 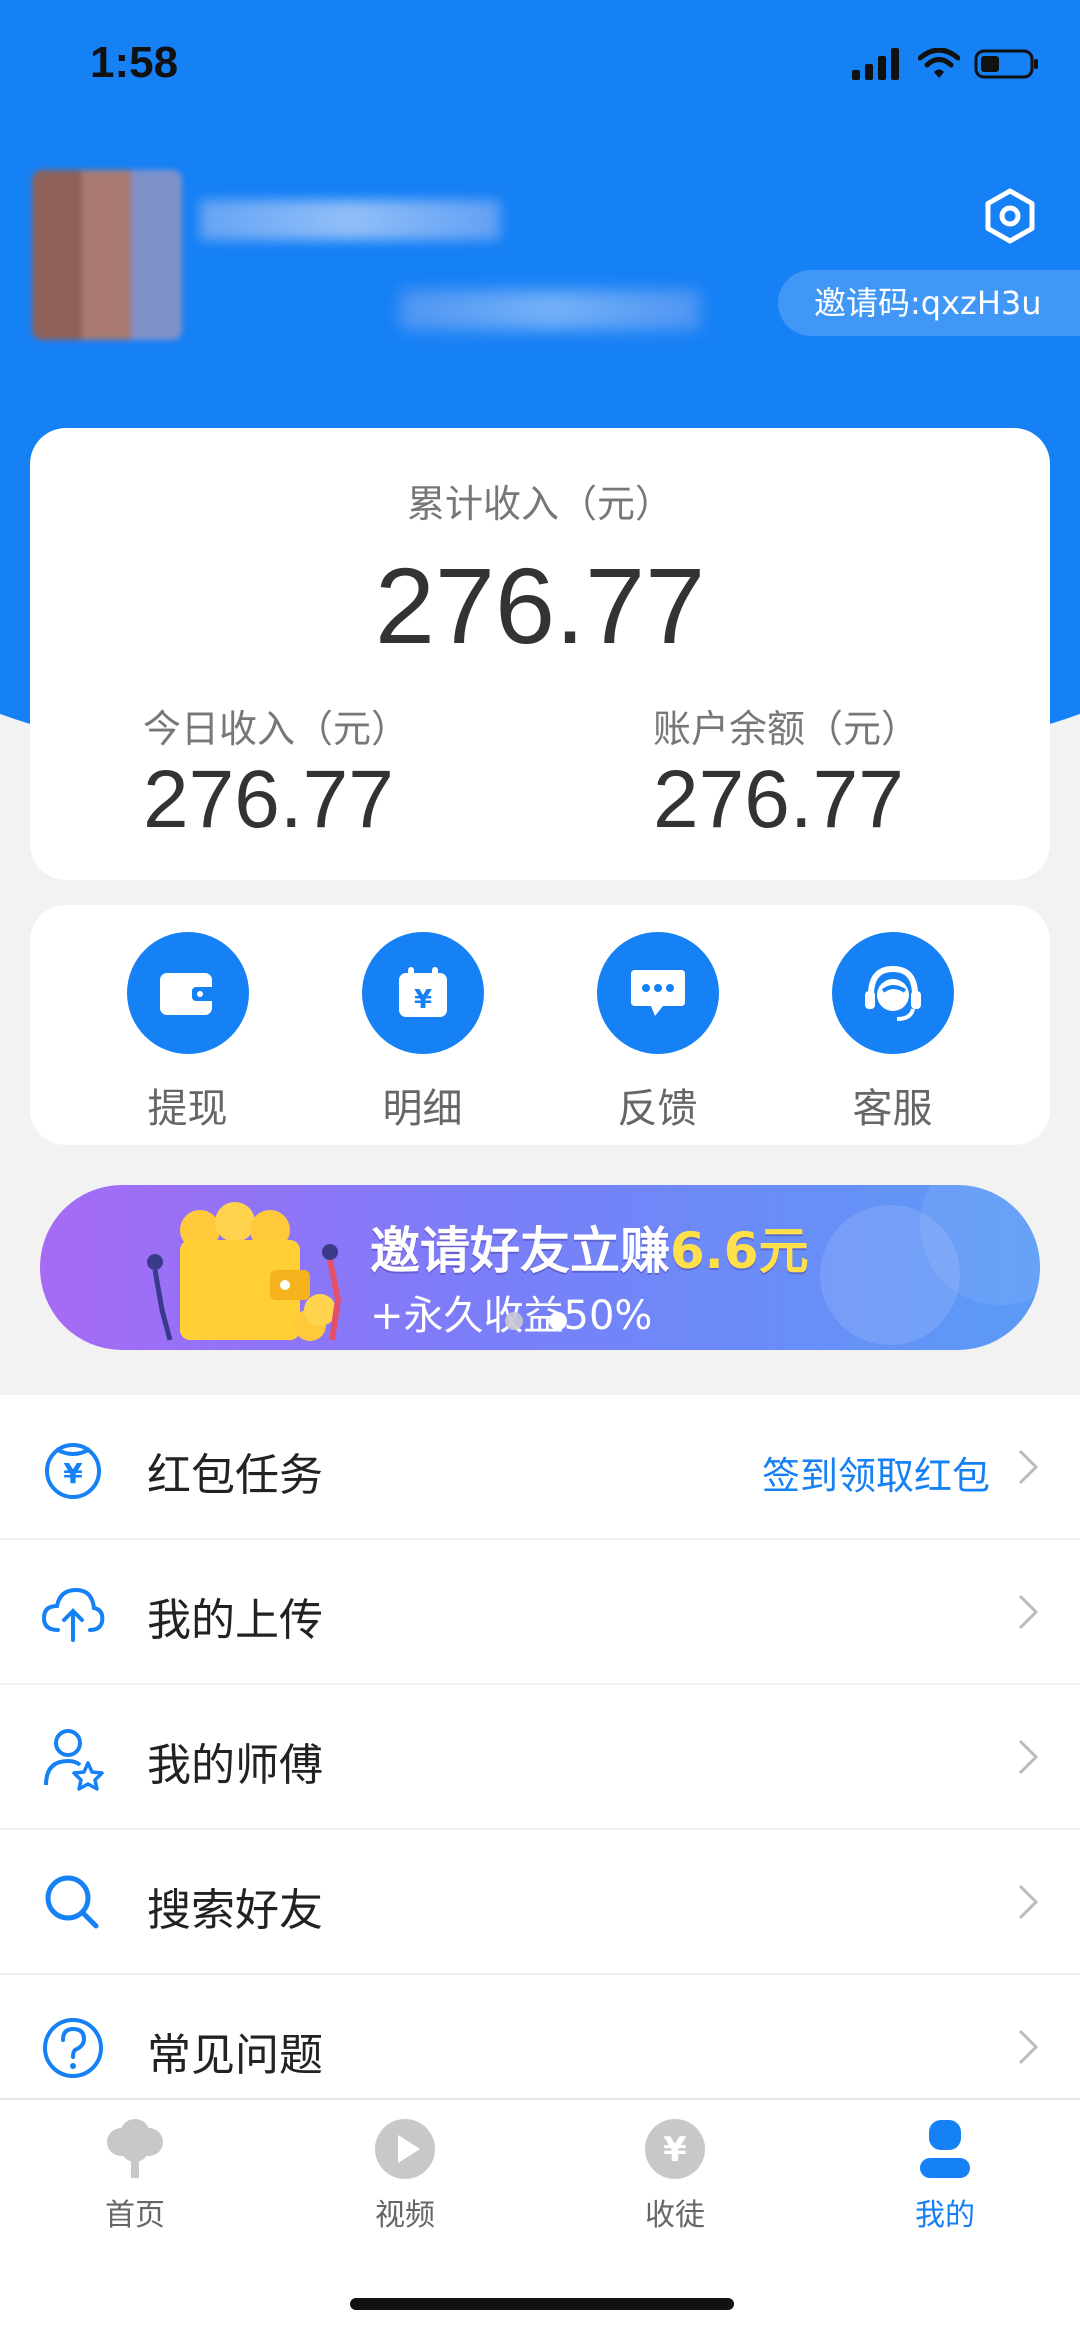 What do you see at coordinates (540, 1467) in the screenshot?
I see `menu-item-red-envelope-tasks: ¥ 红包任务 签到领取红包` at bounding box center [540, 1467].